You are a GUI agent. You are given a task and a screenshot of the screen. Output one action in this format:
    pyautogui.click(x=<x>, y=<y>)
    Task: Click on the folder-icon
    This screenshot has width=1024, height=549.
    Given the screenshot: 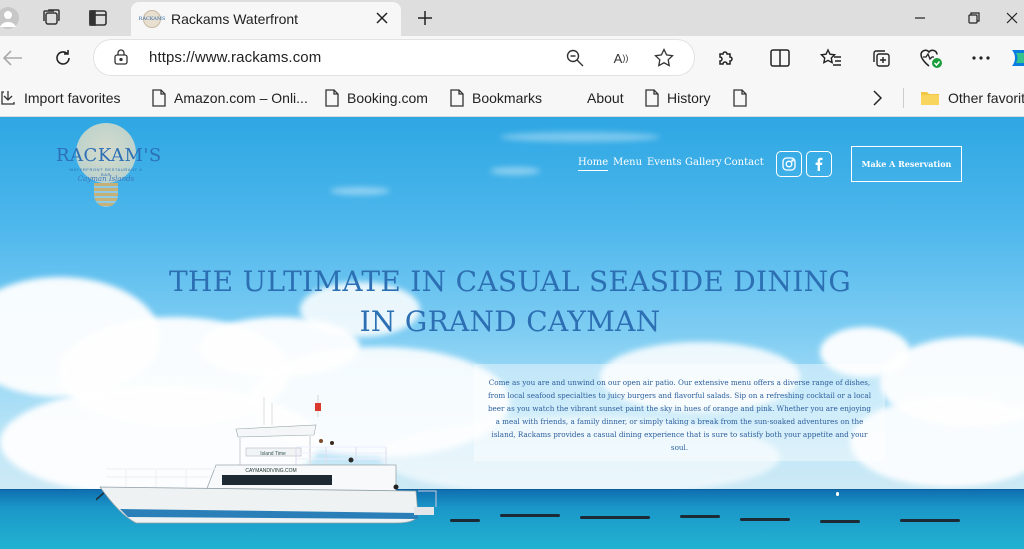 What is the action you would take?
    pyautogui.click(x=930, y=98)
    